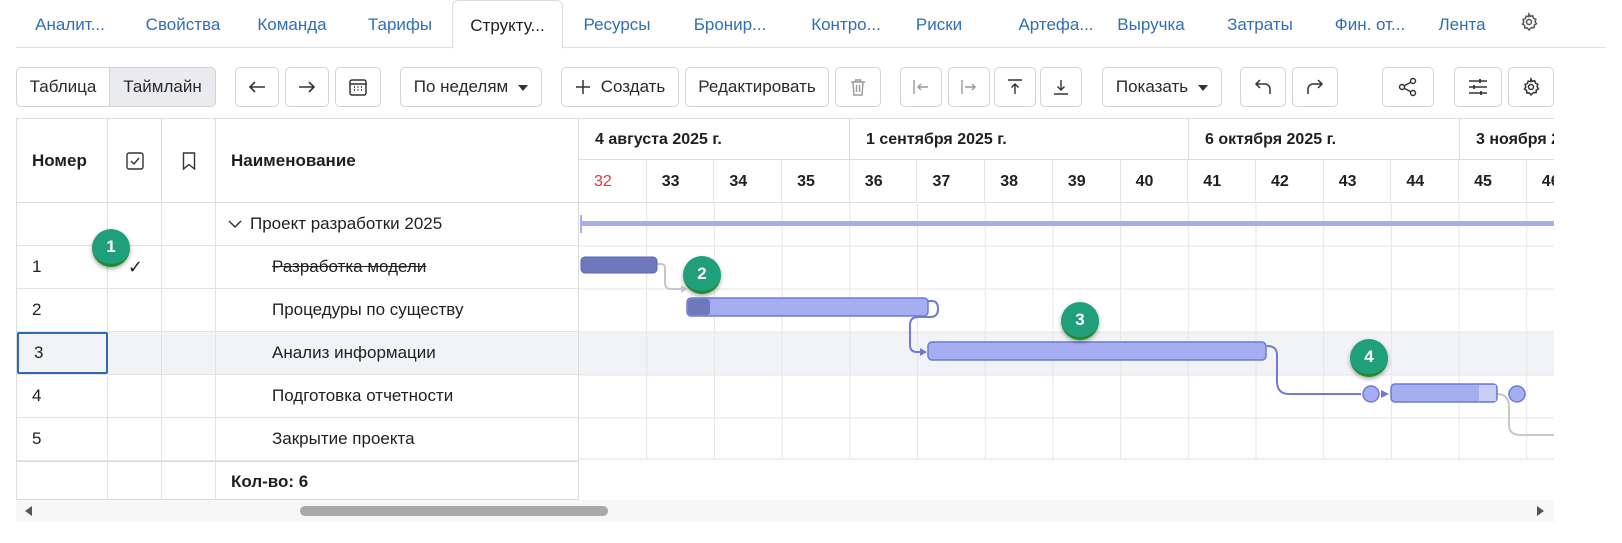 The width and height of the screenshot is (1622, 543). I want to click on calendar-button, so click(358, 87).